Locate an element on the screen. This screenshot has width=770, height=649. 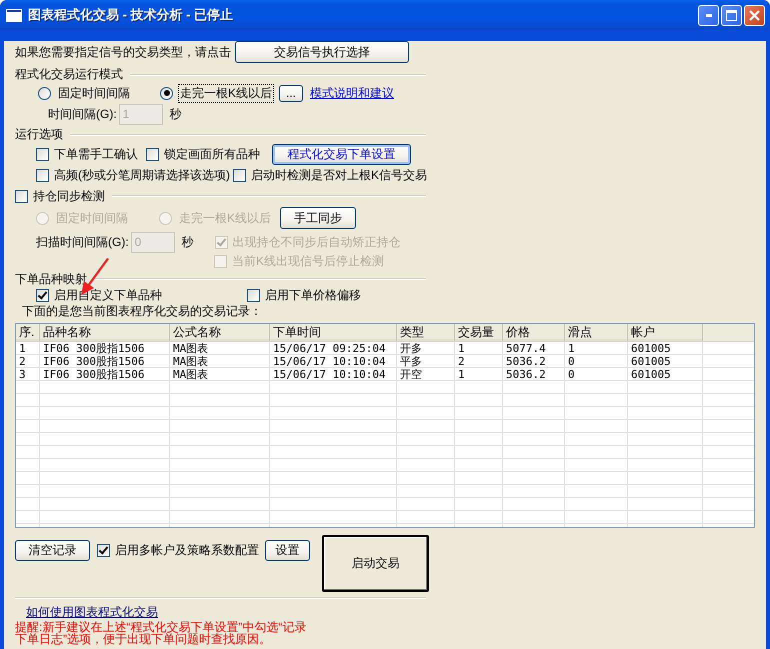
column-header: 交易量 is located at coordinates (479, 332).